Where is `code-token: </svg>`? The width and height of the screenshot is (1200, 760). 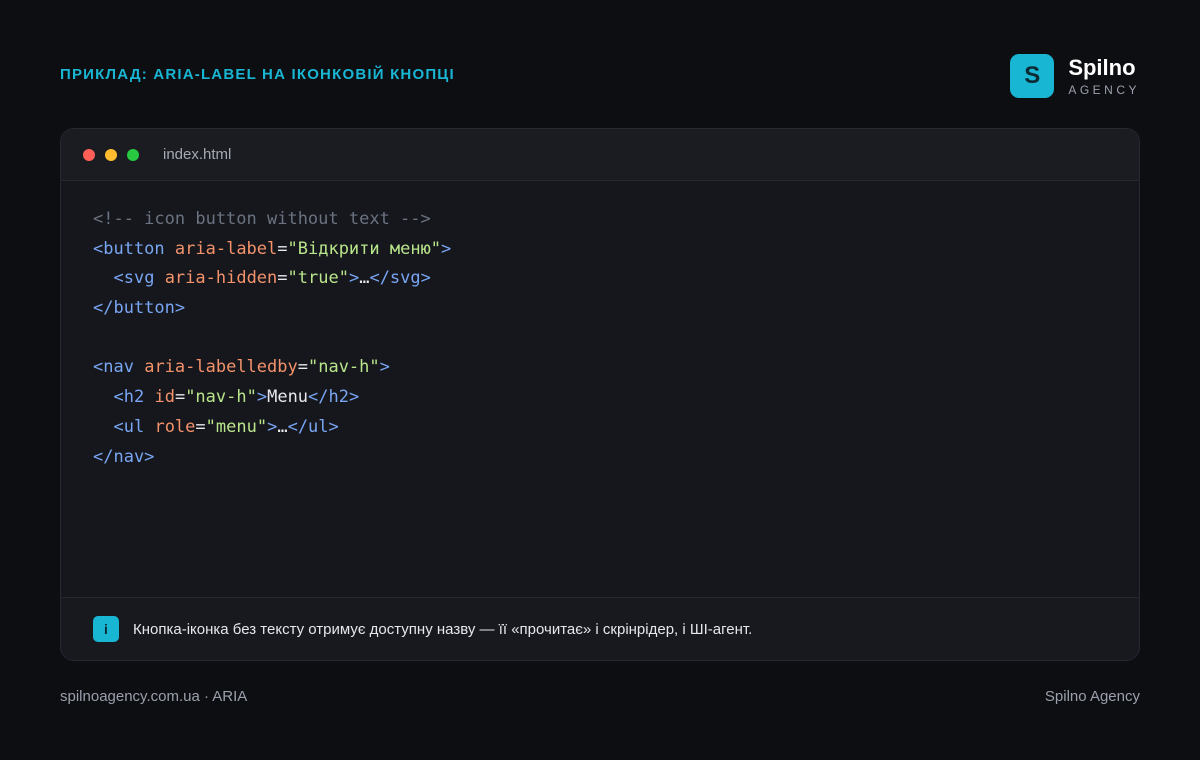
code-token: </svg> is located at coordinates (400, 278).